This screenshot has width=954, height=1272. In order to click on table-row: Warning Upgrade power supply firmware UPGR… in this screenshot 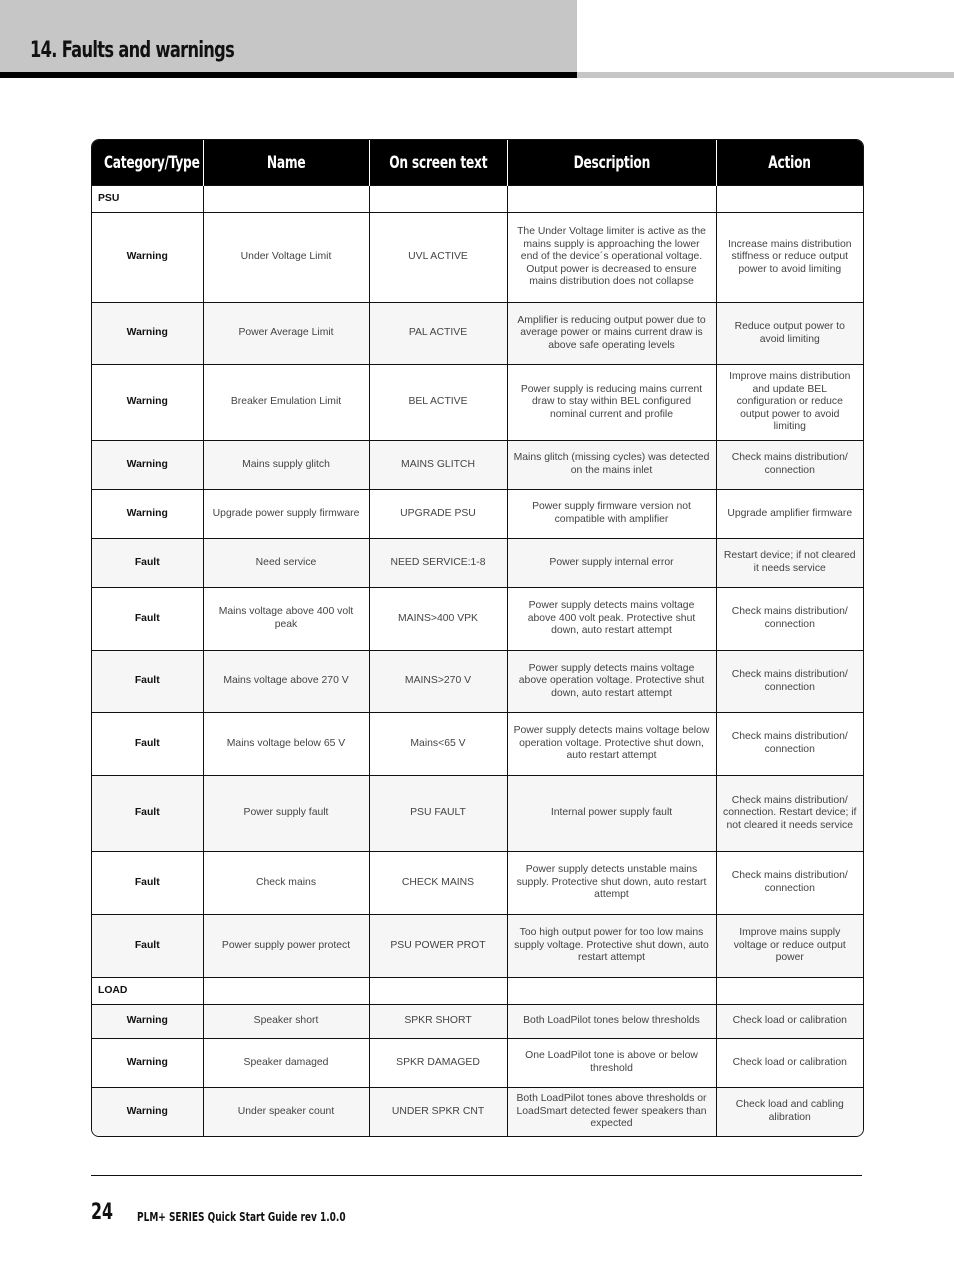, I will do `click(477, 514)`.